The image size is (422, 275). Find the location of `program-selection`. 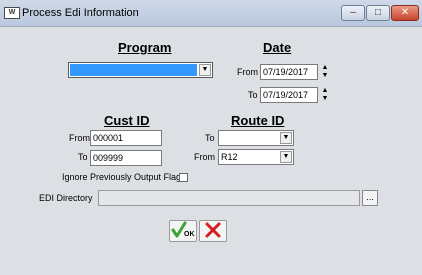

program-selection is located at coordinates (133, 70).